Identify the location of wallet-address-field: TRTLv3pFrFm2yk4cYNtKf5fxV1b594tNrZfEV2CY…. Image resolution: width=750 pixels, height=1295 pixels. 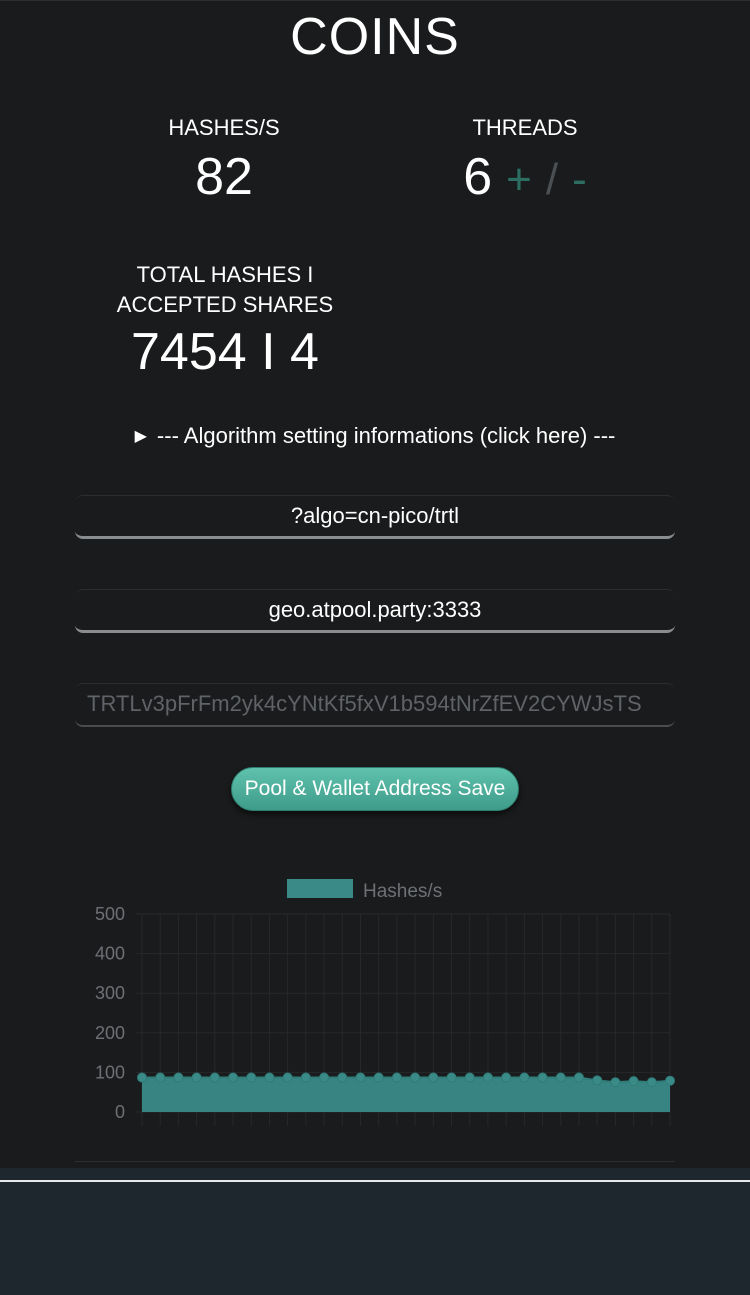
(375, 705).